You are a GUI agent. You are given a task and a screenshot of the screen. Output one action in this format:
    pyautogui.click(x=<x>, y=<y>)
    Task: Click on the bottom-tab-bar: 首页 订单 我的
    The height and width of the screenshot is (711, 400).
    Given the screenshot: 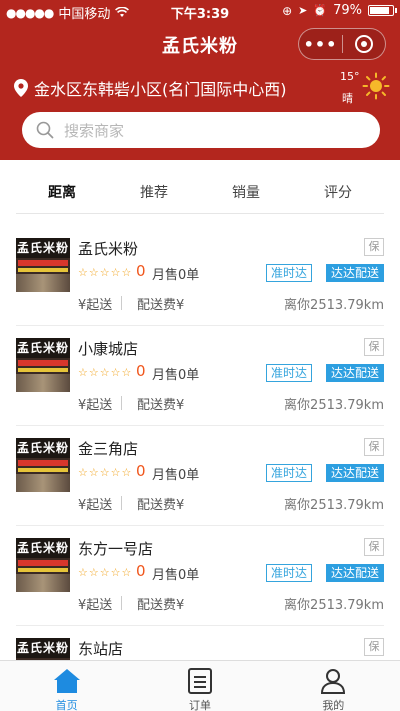 What is the action you would take?
    pyautogui.click(x=200, y=685)
    